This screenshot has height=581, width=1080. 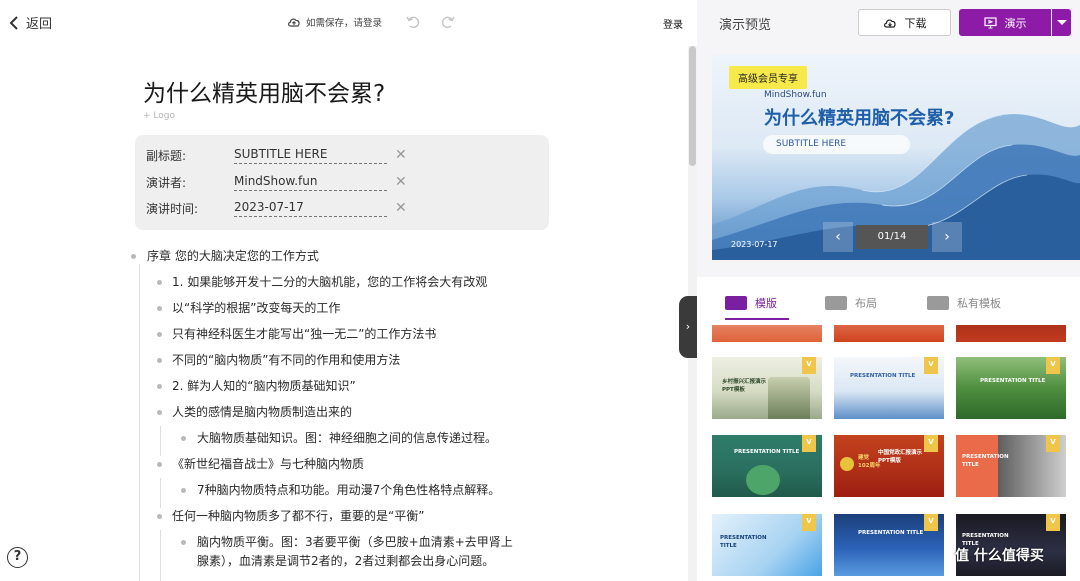 What do you see at coordinates (329, 282) in the screenshot?
I see `outline-item: 1. 如果能够开发十二分的大脑机能，您的工作将会大有改观` at bounding box center [329, 282].